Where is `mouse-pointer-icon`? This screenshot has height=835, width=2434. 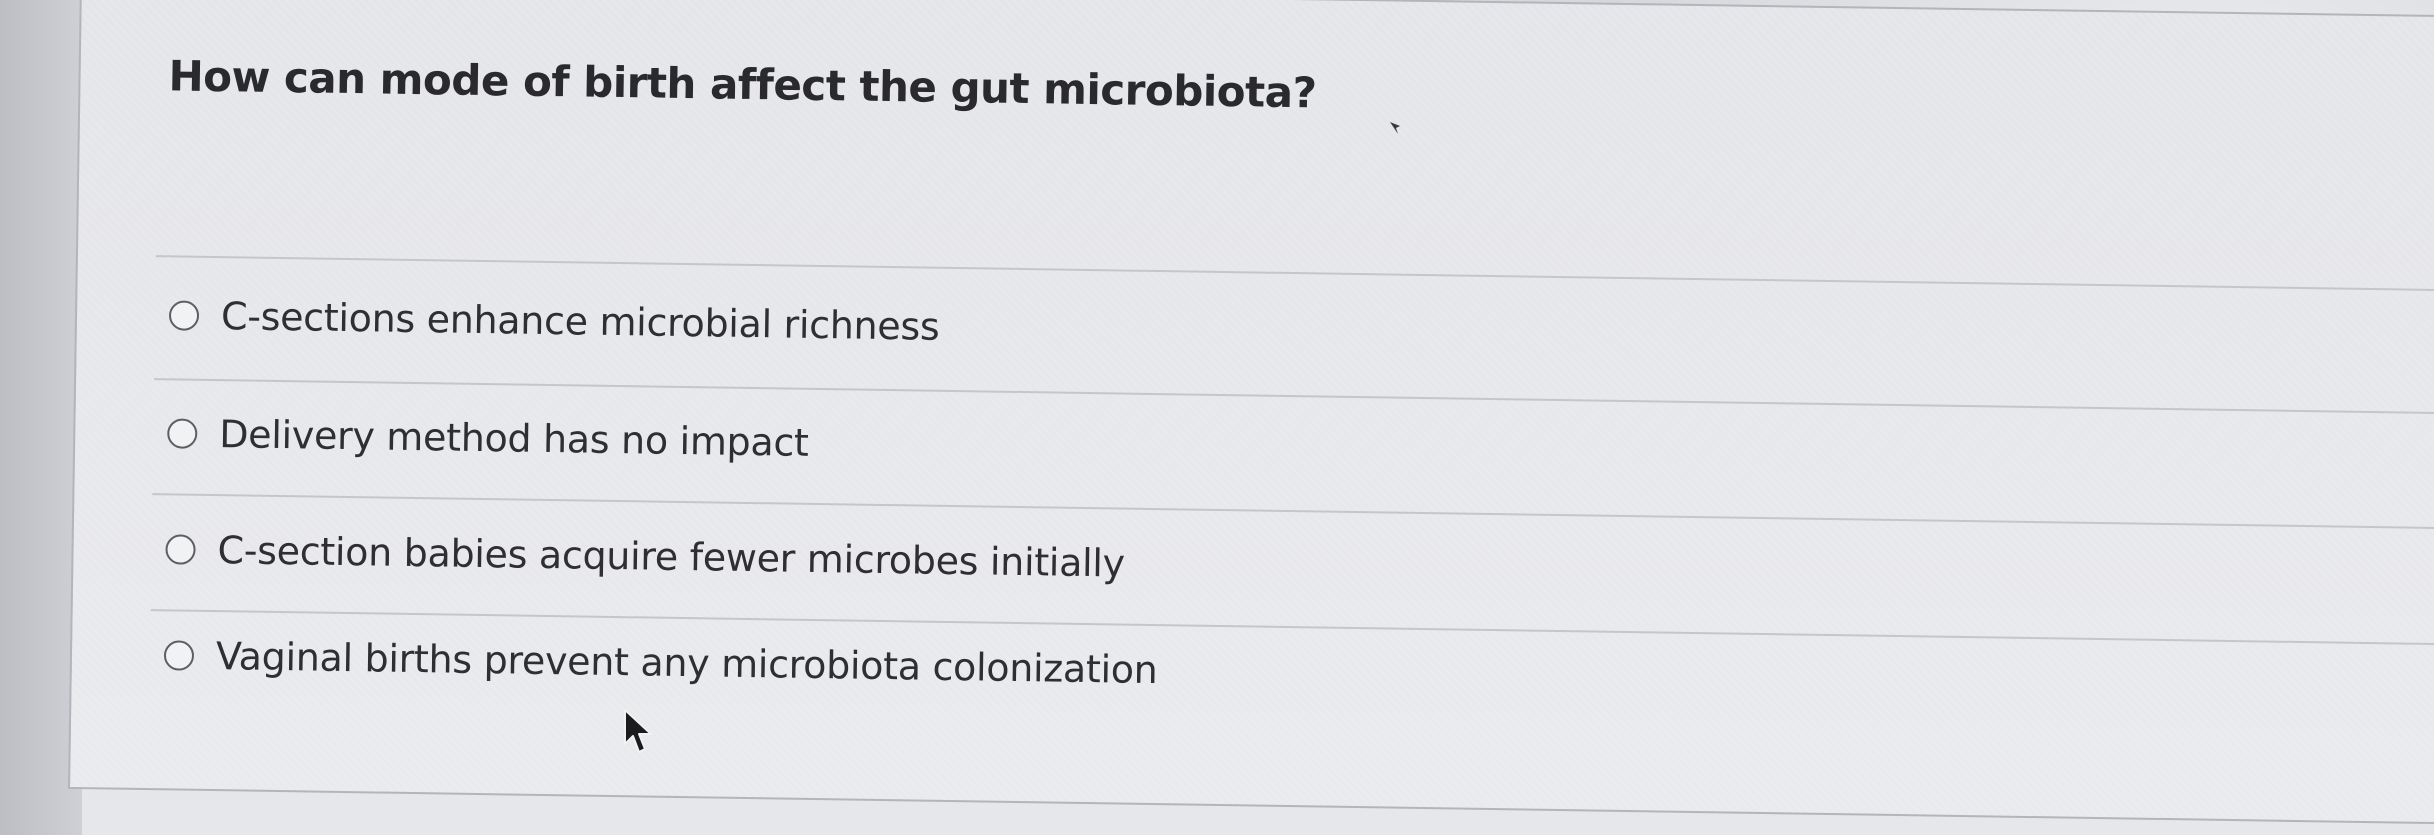 mouse-pointer-icon is located at coordinates (638, 731).